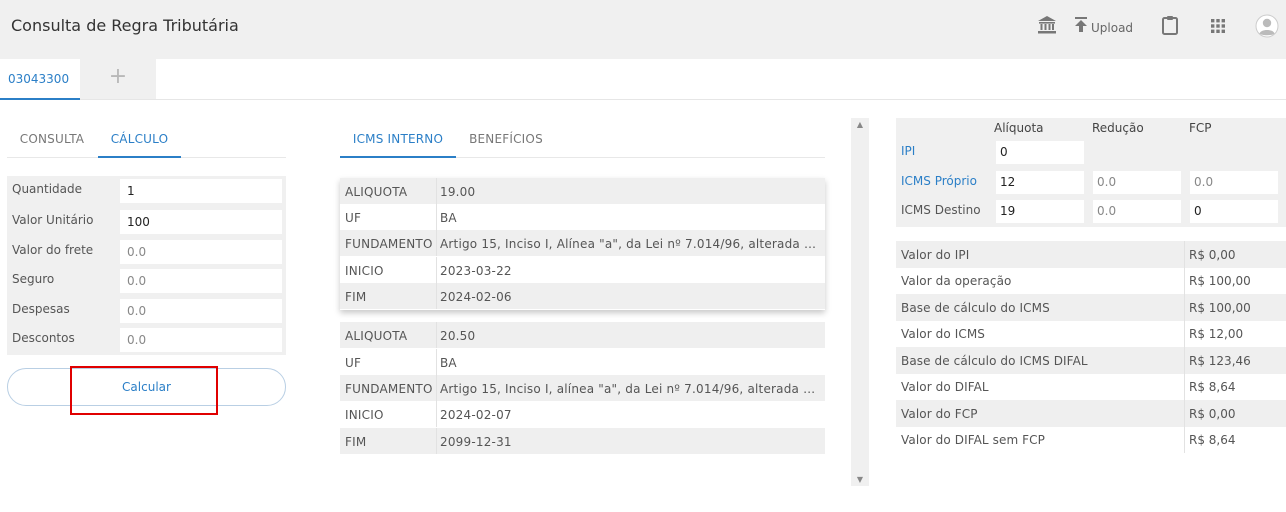  I want to click on icms-destino-reducao-input: 0.0, so click(1137, 211).